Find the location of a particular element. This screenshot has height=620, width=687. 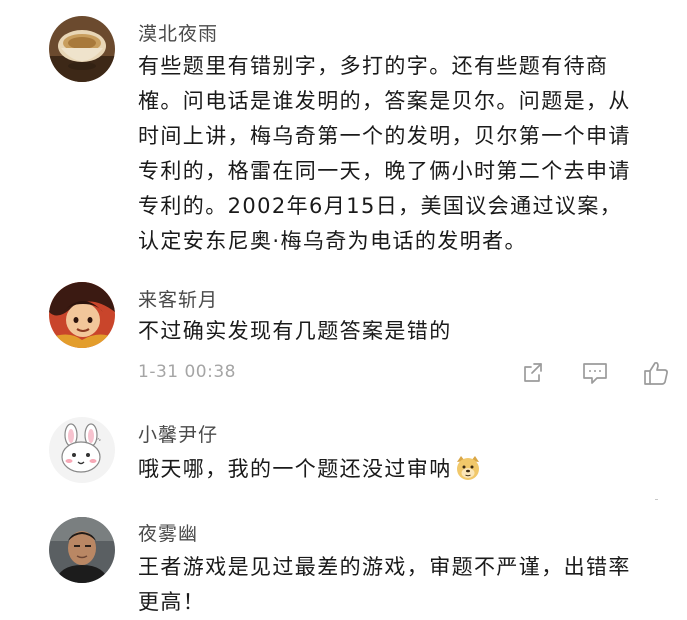

teacup-avatar is located at coordinates (82, 49).